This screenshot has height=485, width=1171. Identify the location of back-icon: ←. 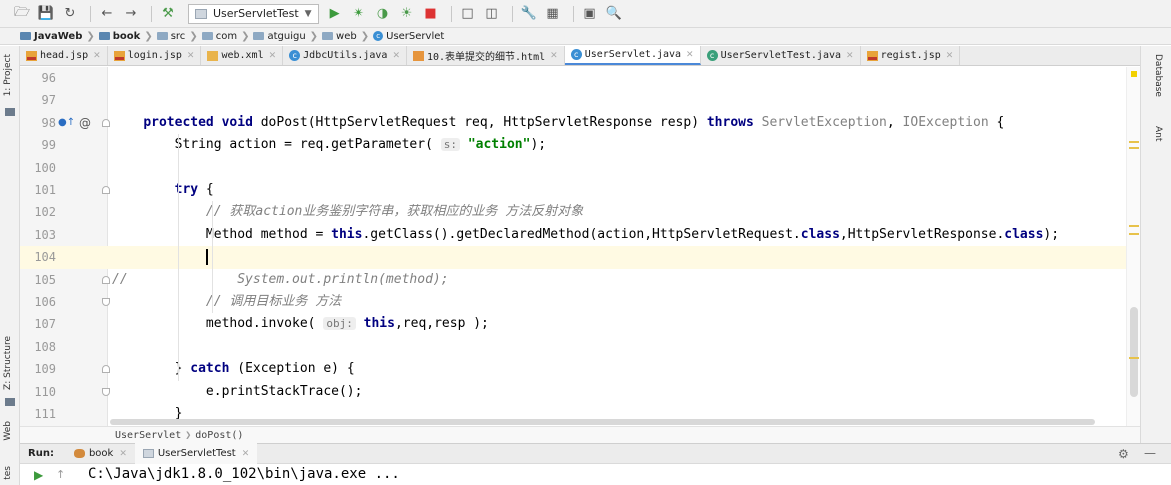
(107, 14).